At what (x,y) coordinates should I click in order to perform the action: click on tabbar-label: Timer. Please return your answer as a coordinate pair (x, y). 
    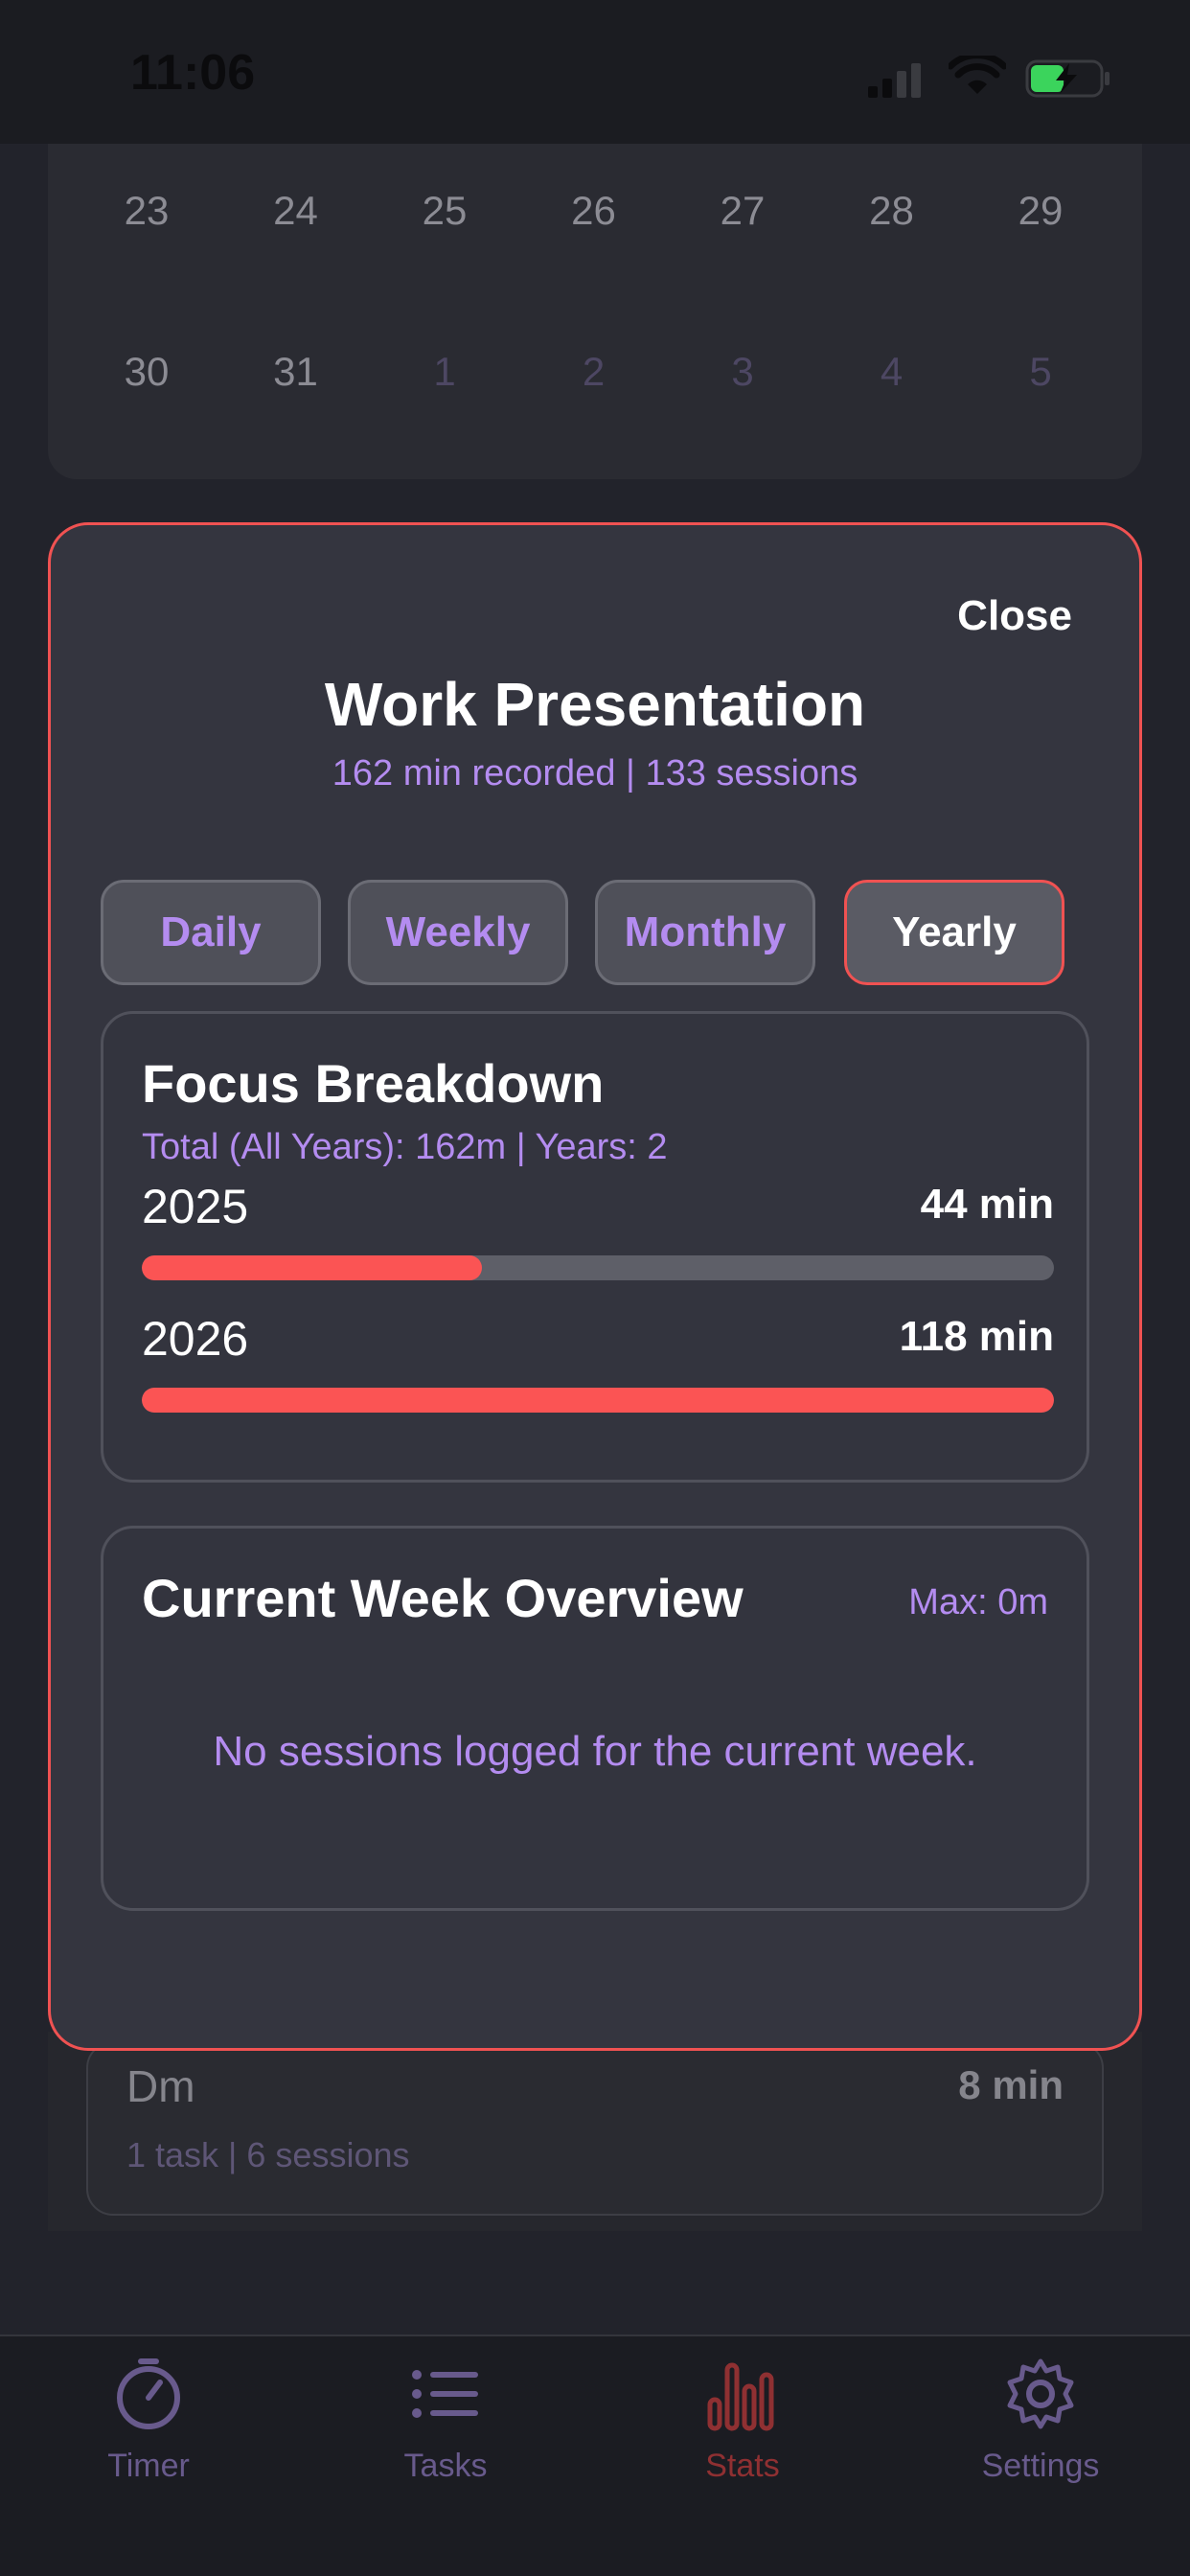
    Looking at the image, I should click on (148, 2466).